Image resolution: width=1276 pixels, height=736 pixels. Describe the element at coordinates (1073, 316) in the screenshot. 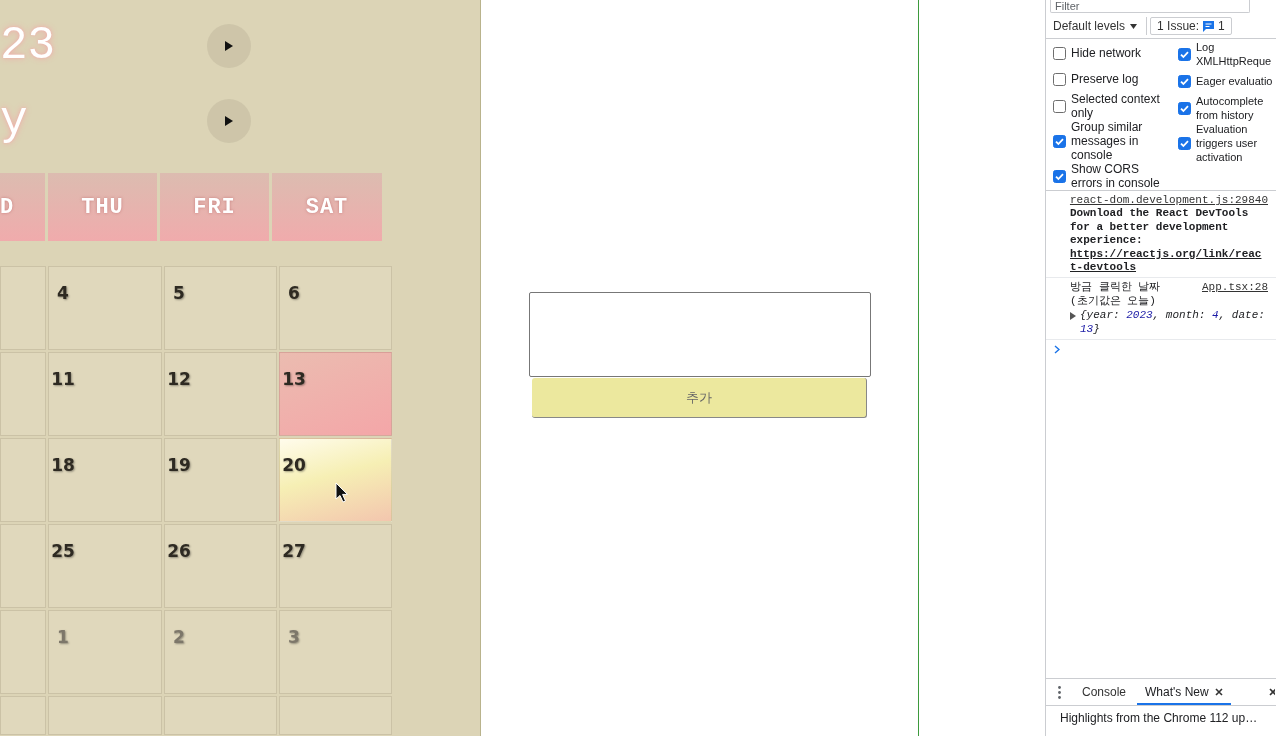

I see `expand-triangle-icon` at that location.